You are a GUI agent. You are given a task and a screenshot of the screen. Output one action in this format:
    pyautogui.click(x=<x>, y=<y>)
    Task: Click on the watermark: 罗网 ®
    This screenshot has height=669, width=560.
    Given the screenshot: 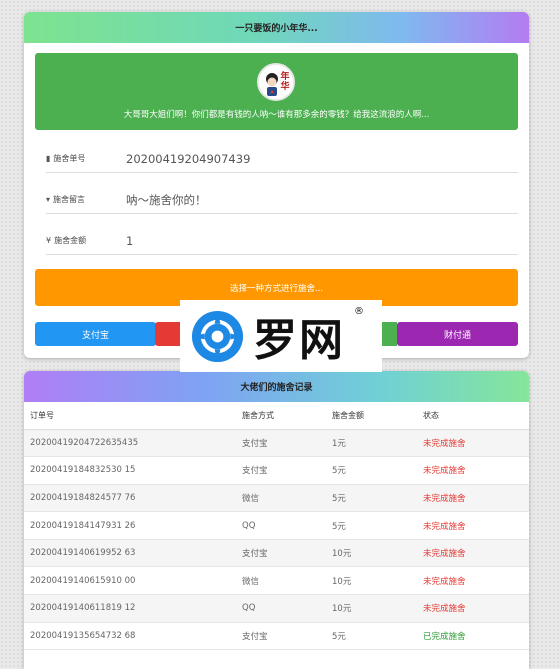 What is the action you would take?
    pyautogui.click(x=281, y=336)
    